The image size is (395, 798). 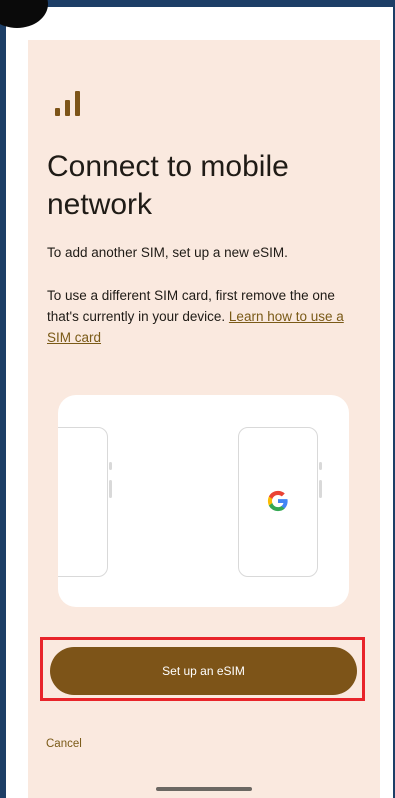 What do you see at coordinates (168, 185) in the screenshot?
I see `page-title: Connect to mobile network` at bounding box center [168, 185].